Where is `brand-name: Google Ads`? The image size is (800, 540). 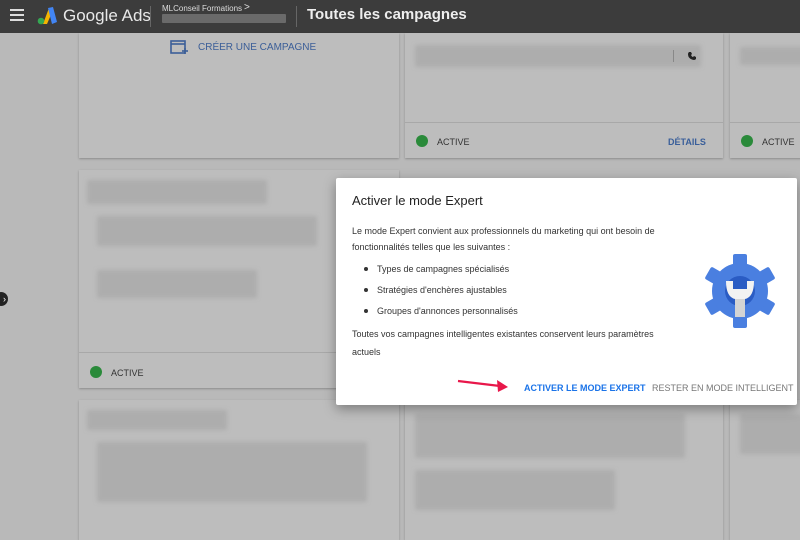 brand-name: Google Ads is located at coordinates (107, 15).